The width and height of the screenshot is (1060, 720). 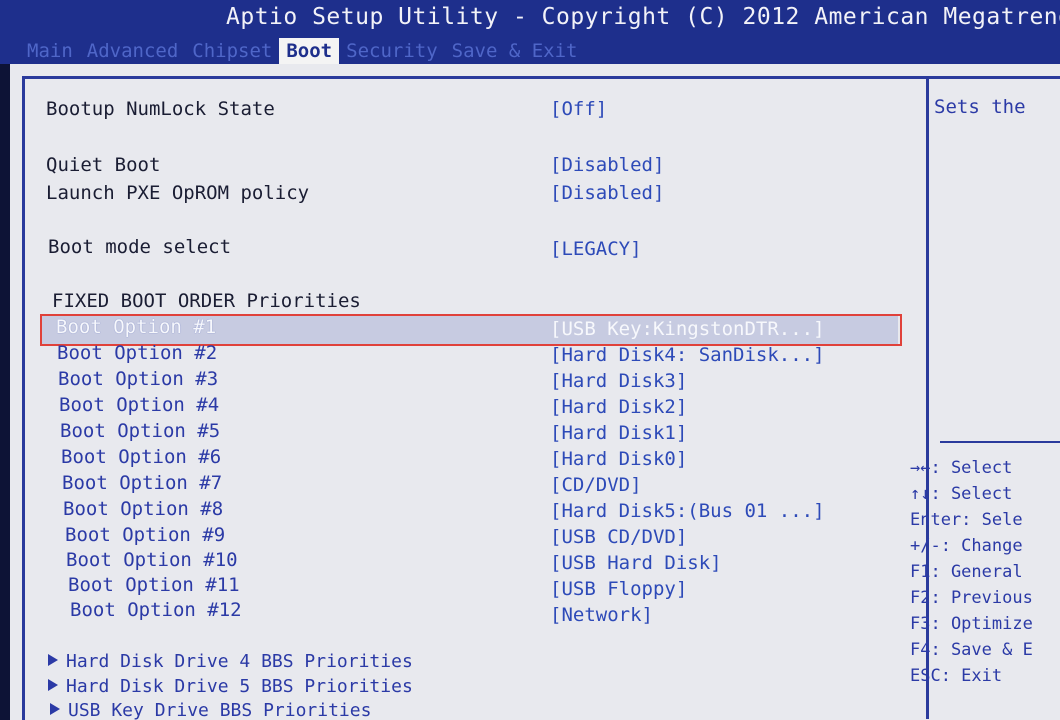 I want to click on boot-option-5-label: Boot Option #5, so click(x=140, y=431).